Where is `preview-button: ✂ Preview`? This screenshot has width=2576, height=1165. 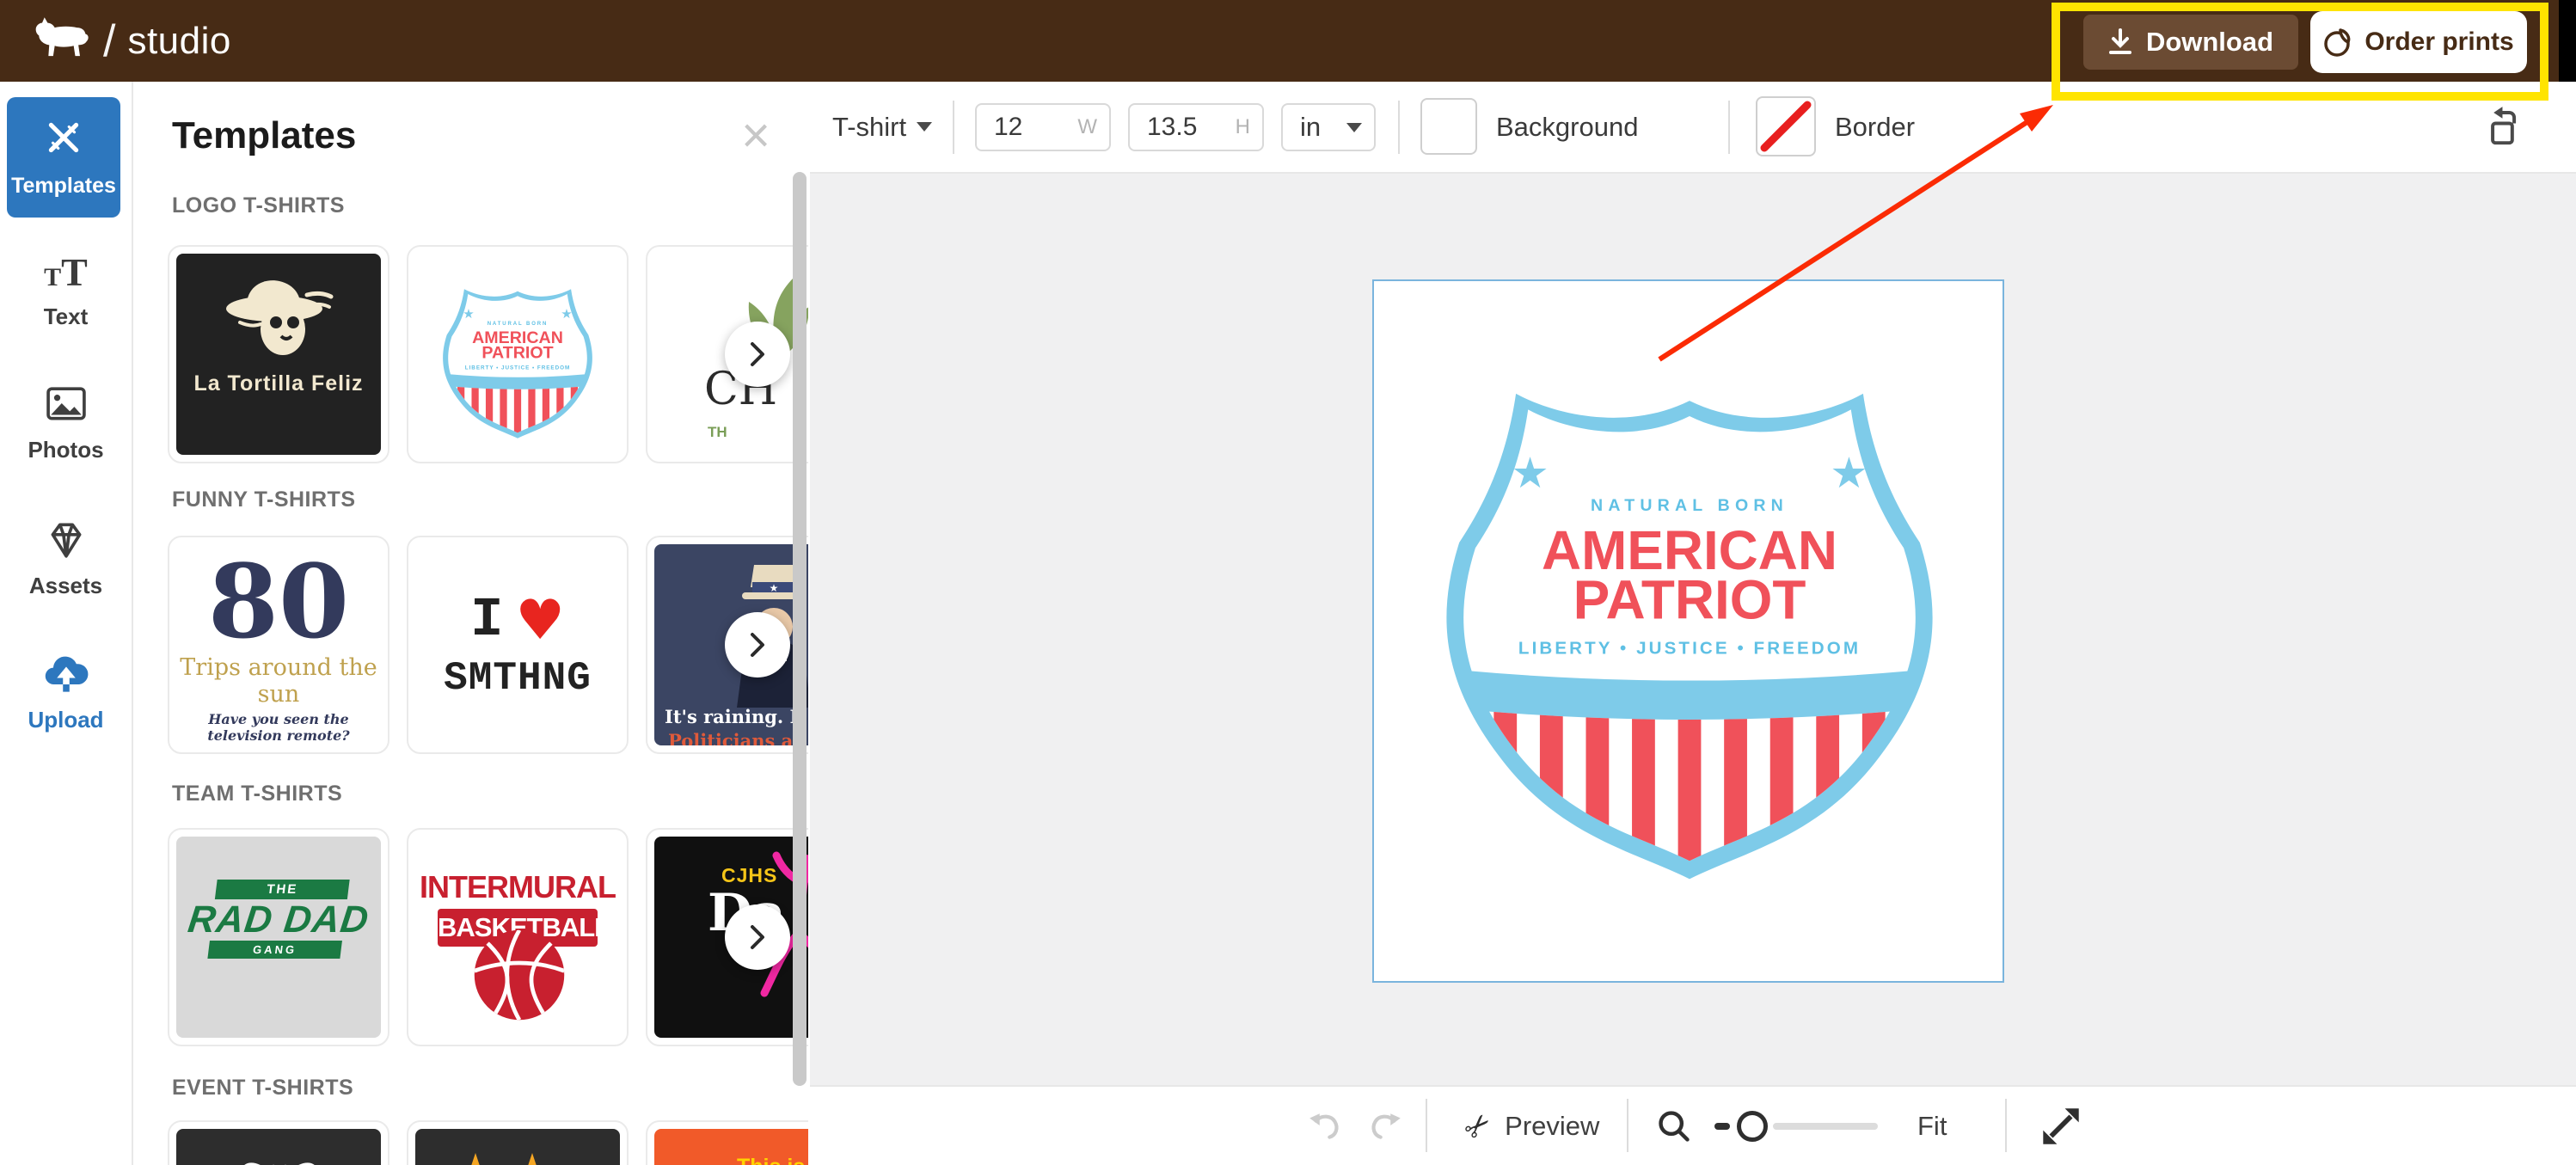 preview-button: ✂ Preview is located at coordinates (1528, 1126).